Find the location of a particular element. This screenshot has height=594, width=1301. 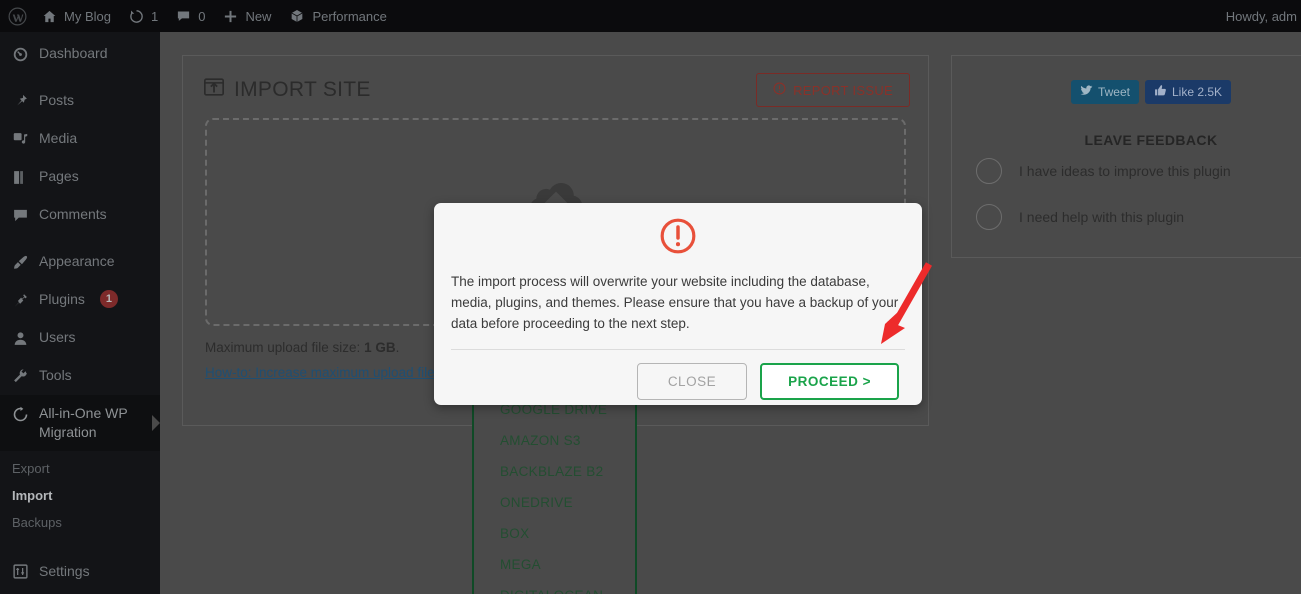

thumbs-up-icon is located at coordinates (1160, 92).